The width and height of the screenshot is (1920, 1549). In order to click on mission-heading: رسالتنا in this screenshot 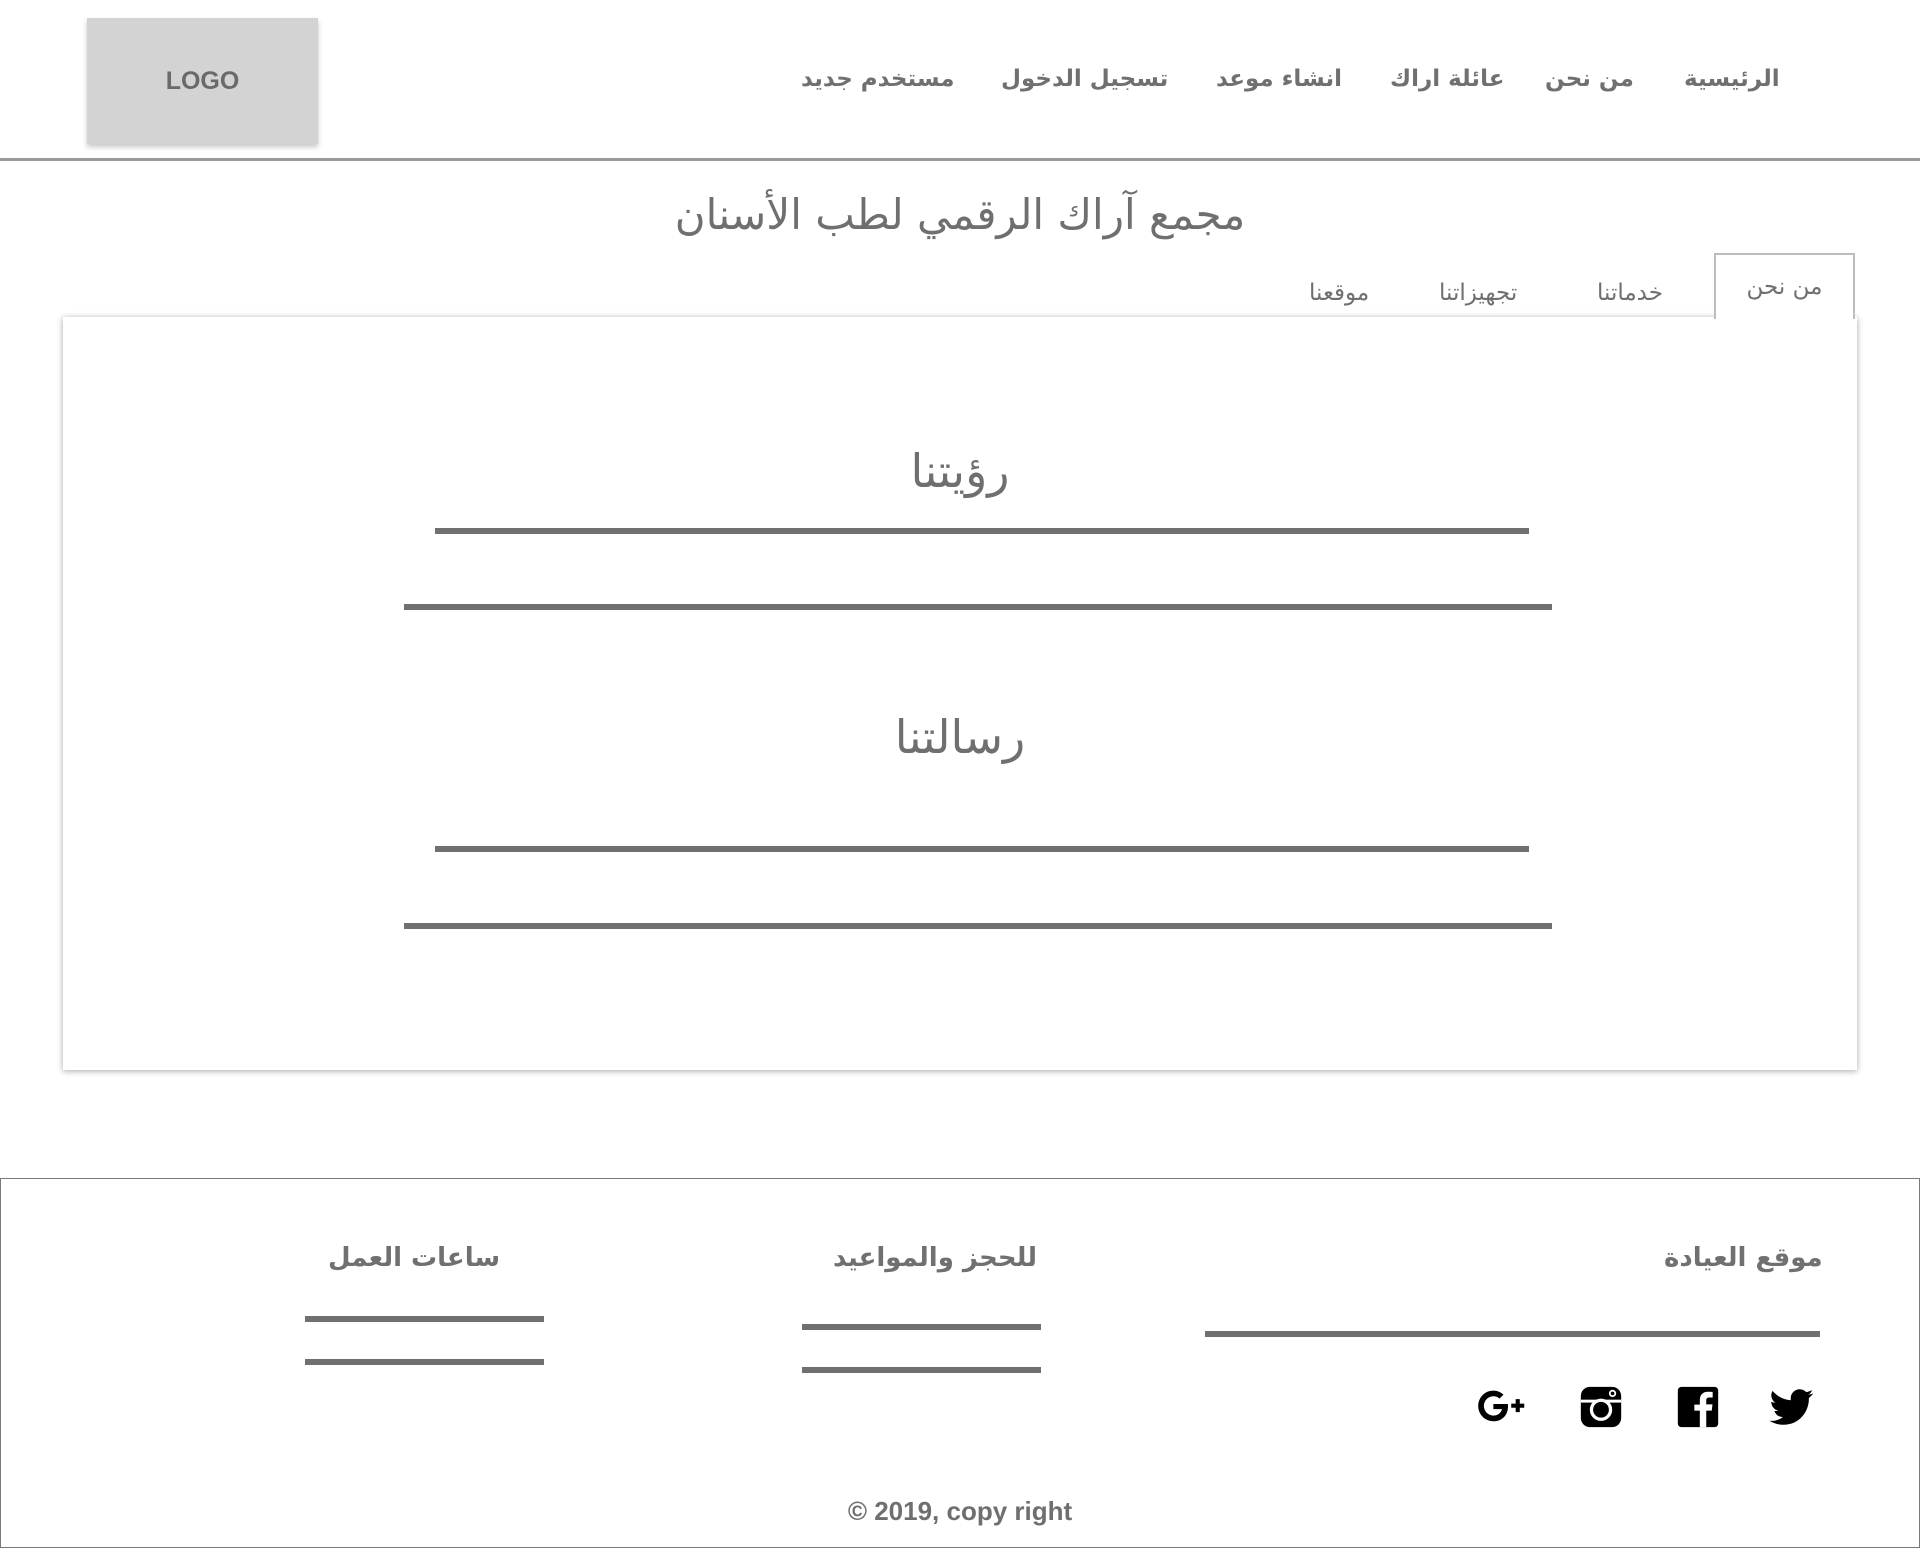, I will do `click(960, 737)`.